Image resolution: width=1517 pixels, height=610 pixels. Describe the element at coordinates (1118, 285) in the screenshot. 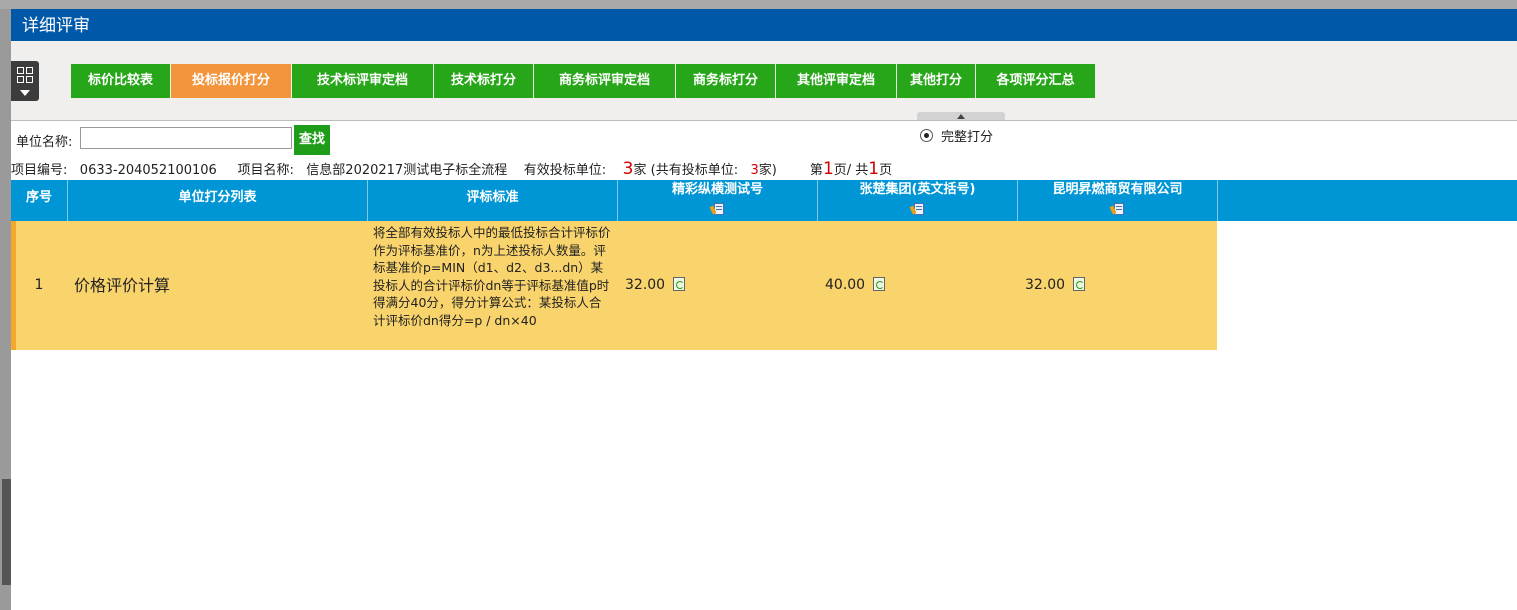

I see `score-cell-bidder-3: 32.00` at that location.